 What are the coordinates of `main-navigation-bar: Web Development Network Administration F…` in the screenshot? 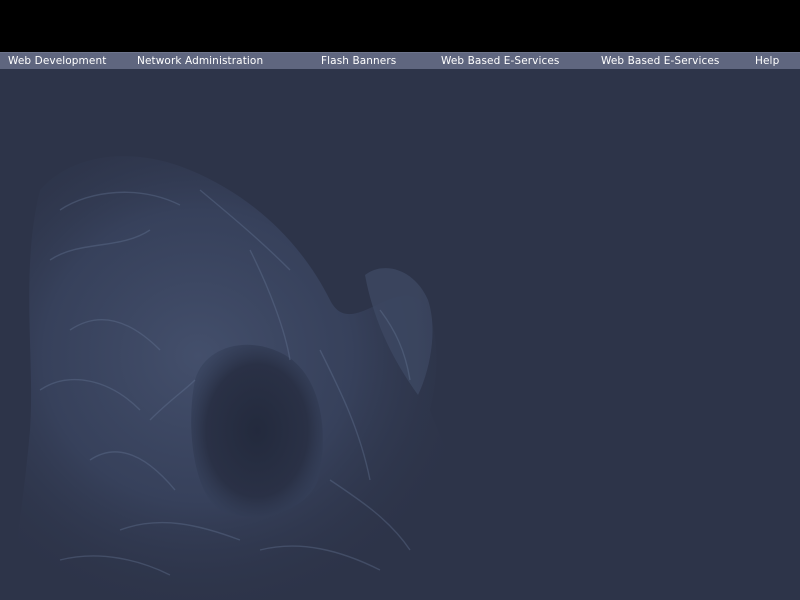 It's located at (400, 60).